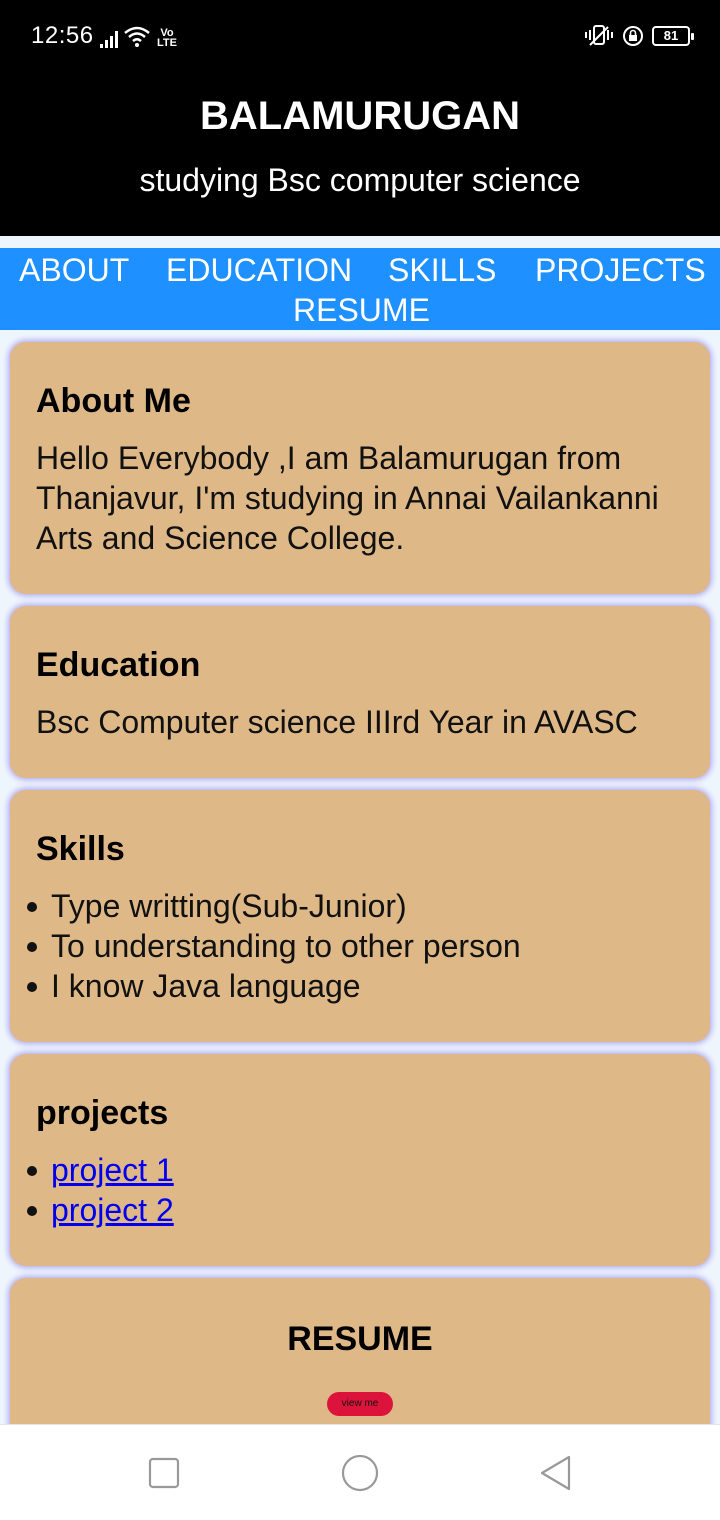 Image resolution: width=720 pixels, height=1520 pixels. What do you see at coordinates (673, 36) in the screenshot?
I see `battery-icon: 81` at bounding box center [673, 36].